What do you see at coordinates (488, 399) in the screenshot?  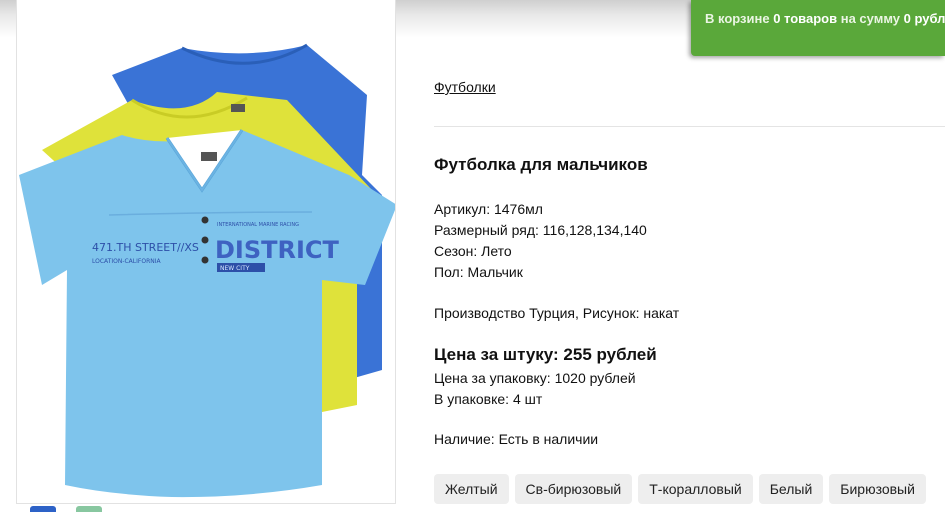 I see `pack-quantity: В упаковке: 4 шт` at bounding box center [488, 399].